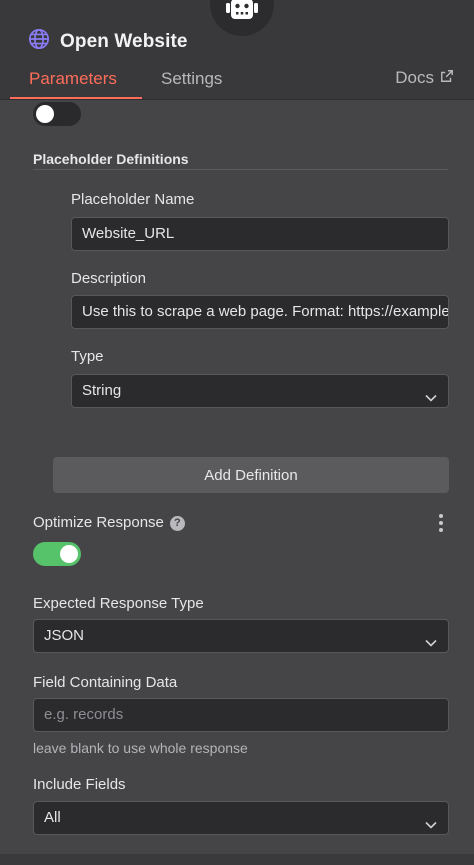 The image size is (474, 865). I want to click on tab-bar: Parameters Settings Docs, so click(237, 84).